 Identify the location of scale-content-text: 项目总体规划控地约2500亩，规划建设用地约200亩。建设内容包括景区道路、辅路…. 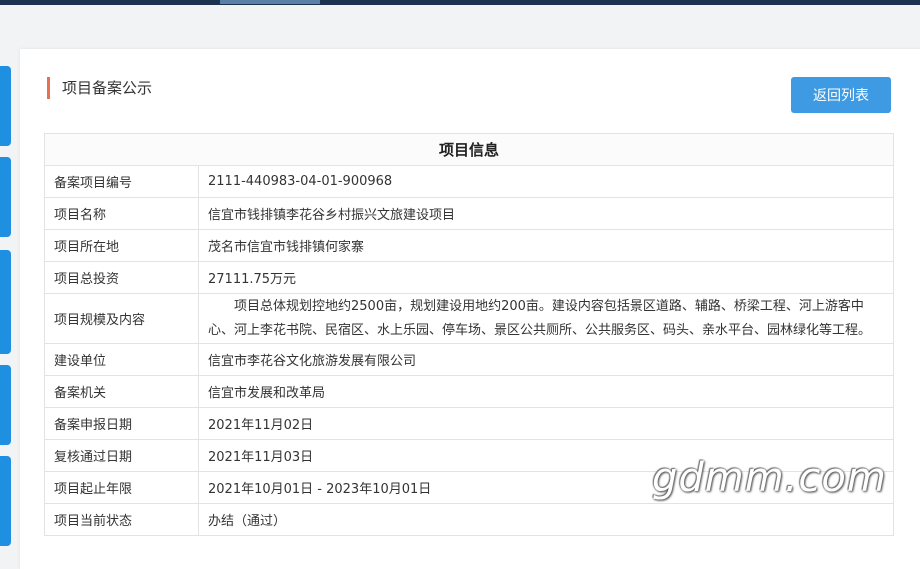
(540, 318).